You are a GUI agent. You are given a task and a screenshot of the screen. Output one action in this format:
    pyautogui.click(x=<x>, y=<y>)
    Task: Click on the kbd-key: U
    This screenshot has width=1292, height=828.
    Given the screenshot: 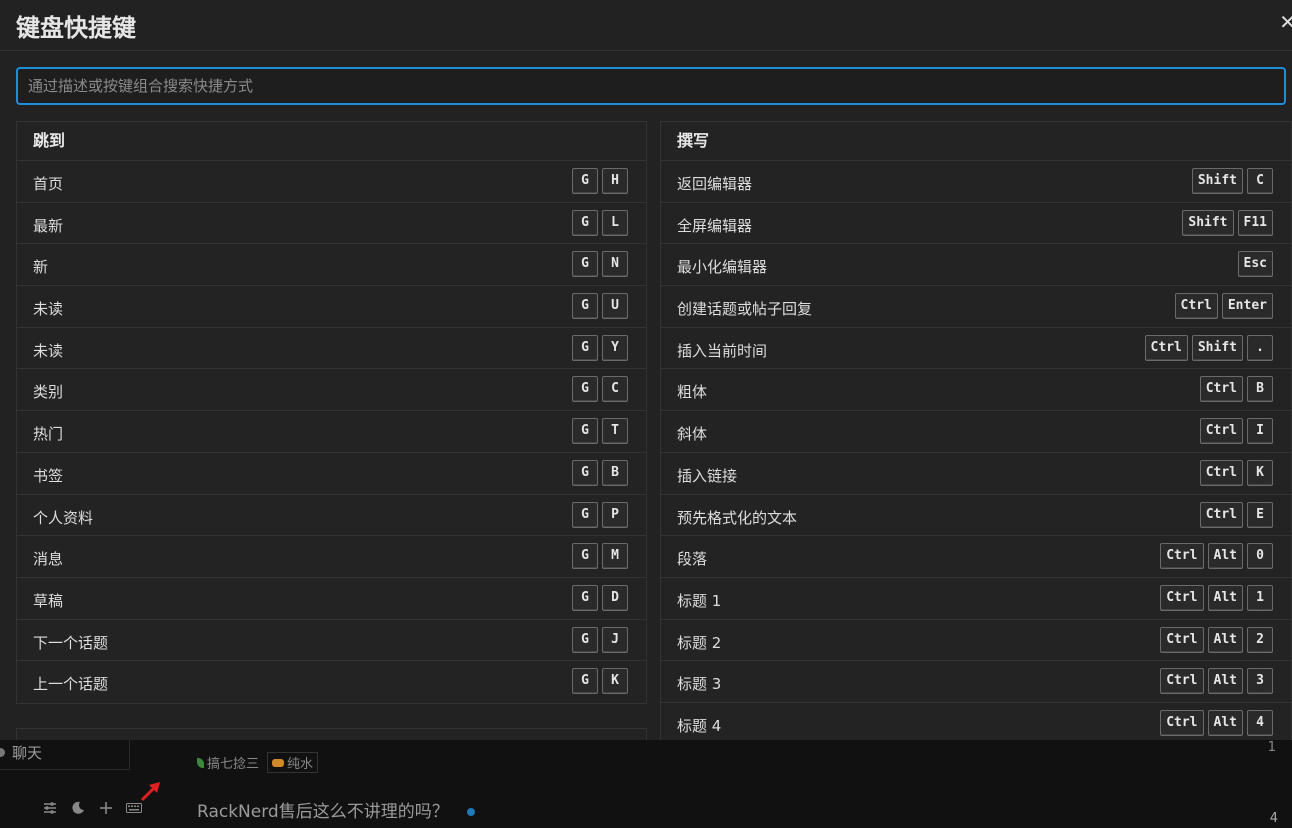 What is the action you would take?
    pyautogui.click(x=615, y=306)
    